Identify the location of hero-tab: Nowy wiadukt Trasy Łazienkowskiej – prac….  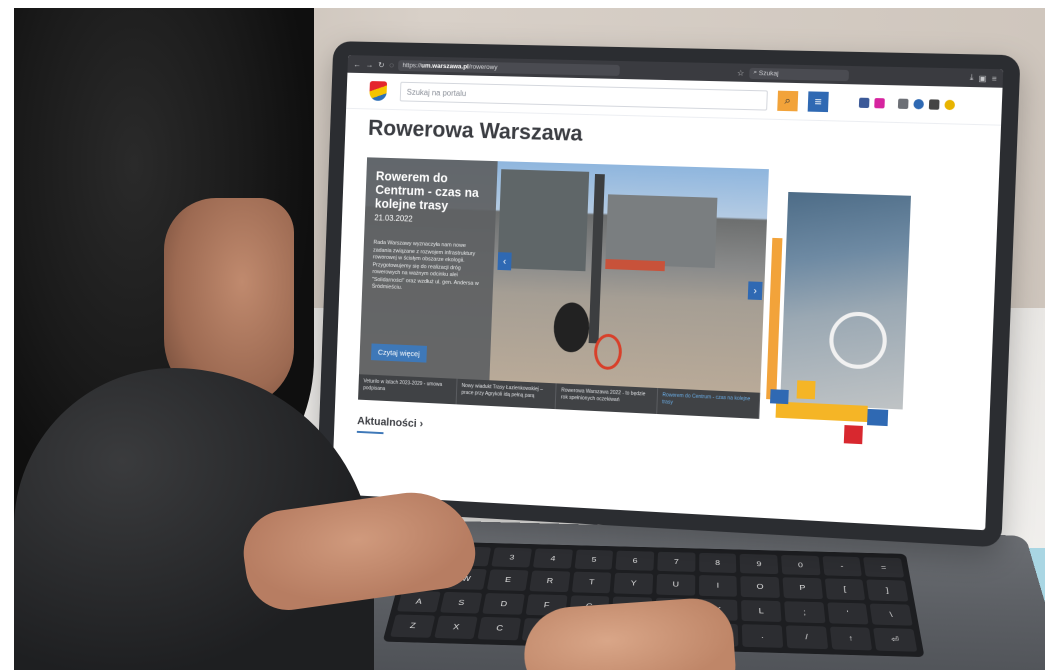
(506, 394).